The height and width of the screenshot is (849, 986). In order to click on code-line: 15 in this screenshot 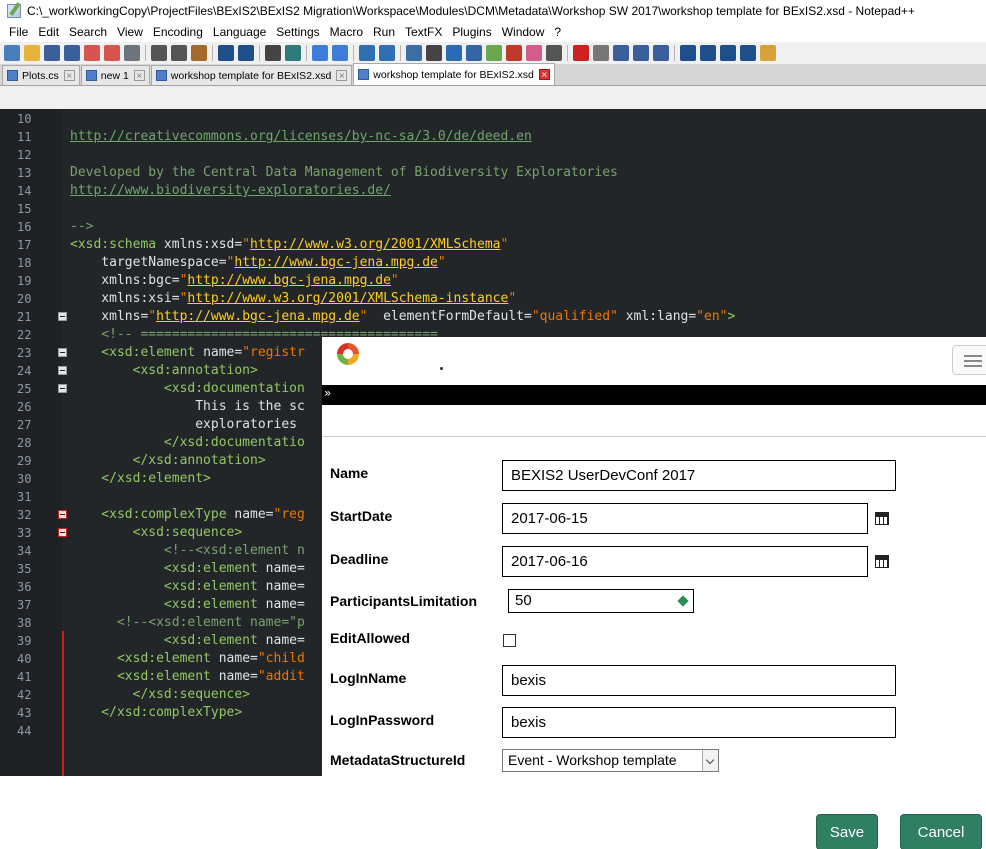, I will do `click(493, 209)`.